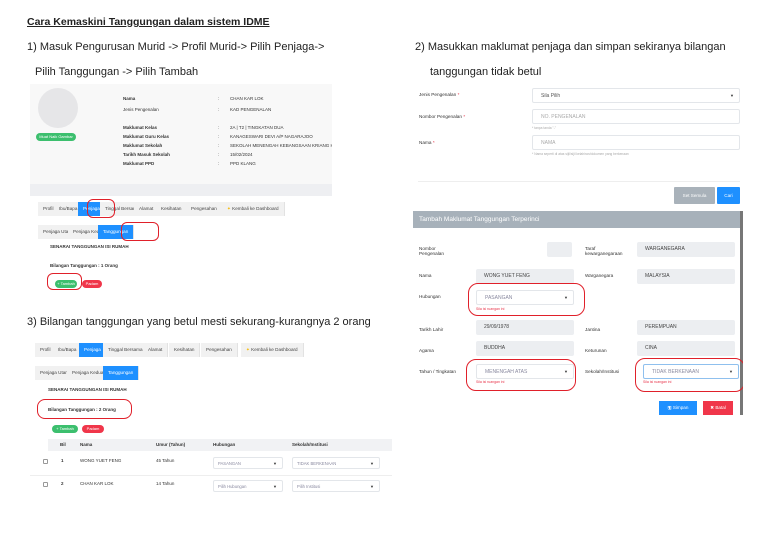 The height and width of the screenshot is (543, 768). Describe the element at coordinates (84, 265) in the screenshot. I see `dependents-count: Bilangan Tanggungan : 1 Orang` at that location.